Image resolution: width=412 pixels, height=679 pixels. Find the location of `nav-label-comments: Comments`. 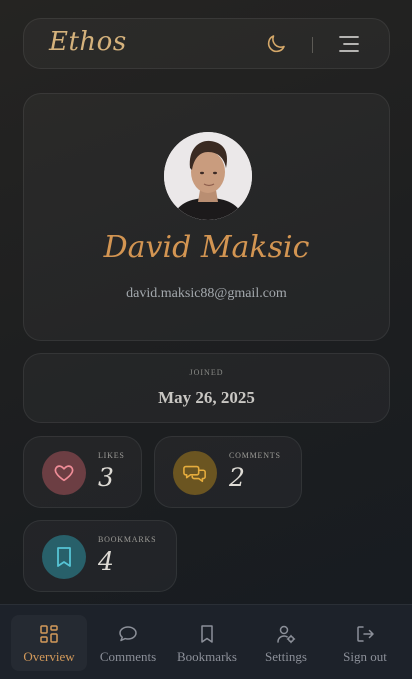

nav-label-comments: Comments is located at coordinates (128, 656).